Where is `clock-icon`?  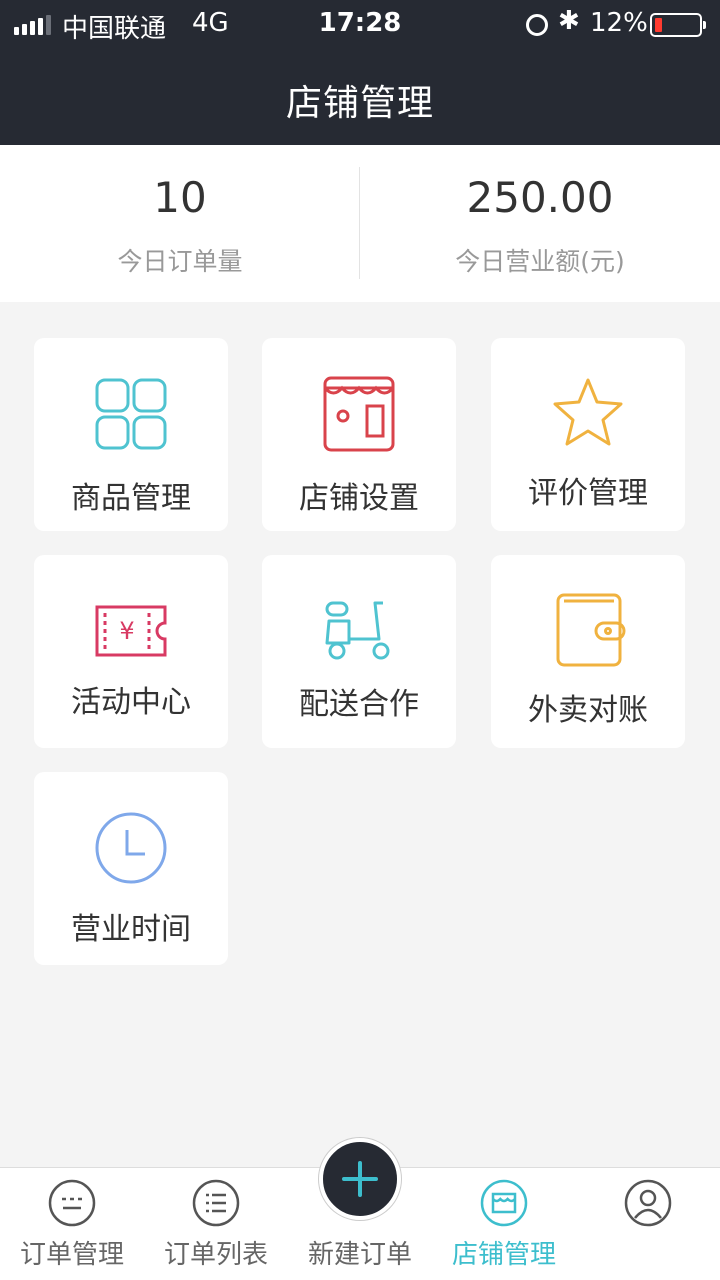 clock-icon is located at coordinates (131, 848).